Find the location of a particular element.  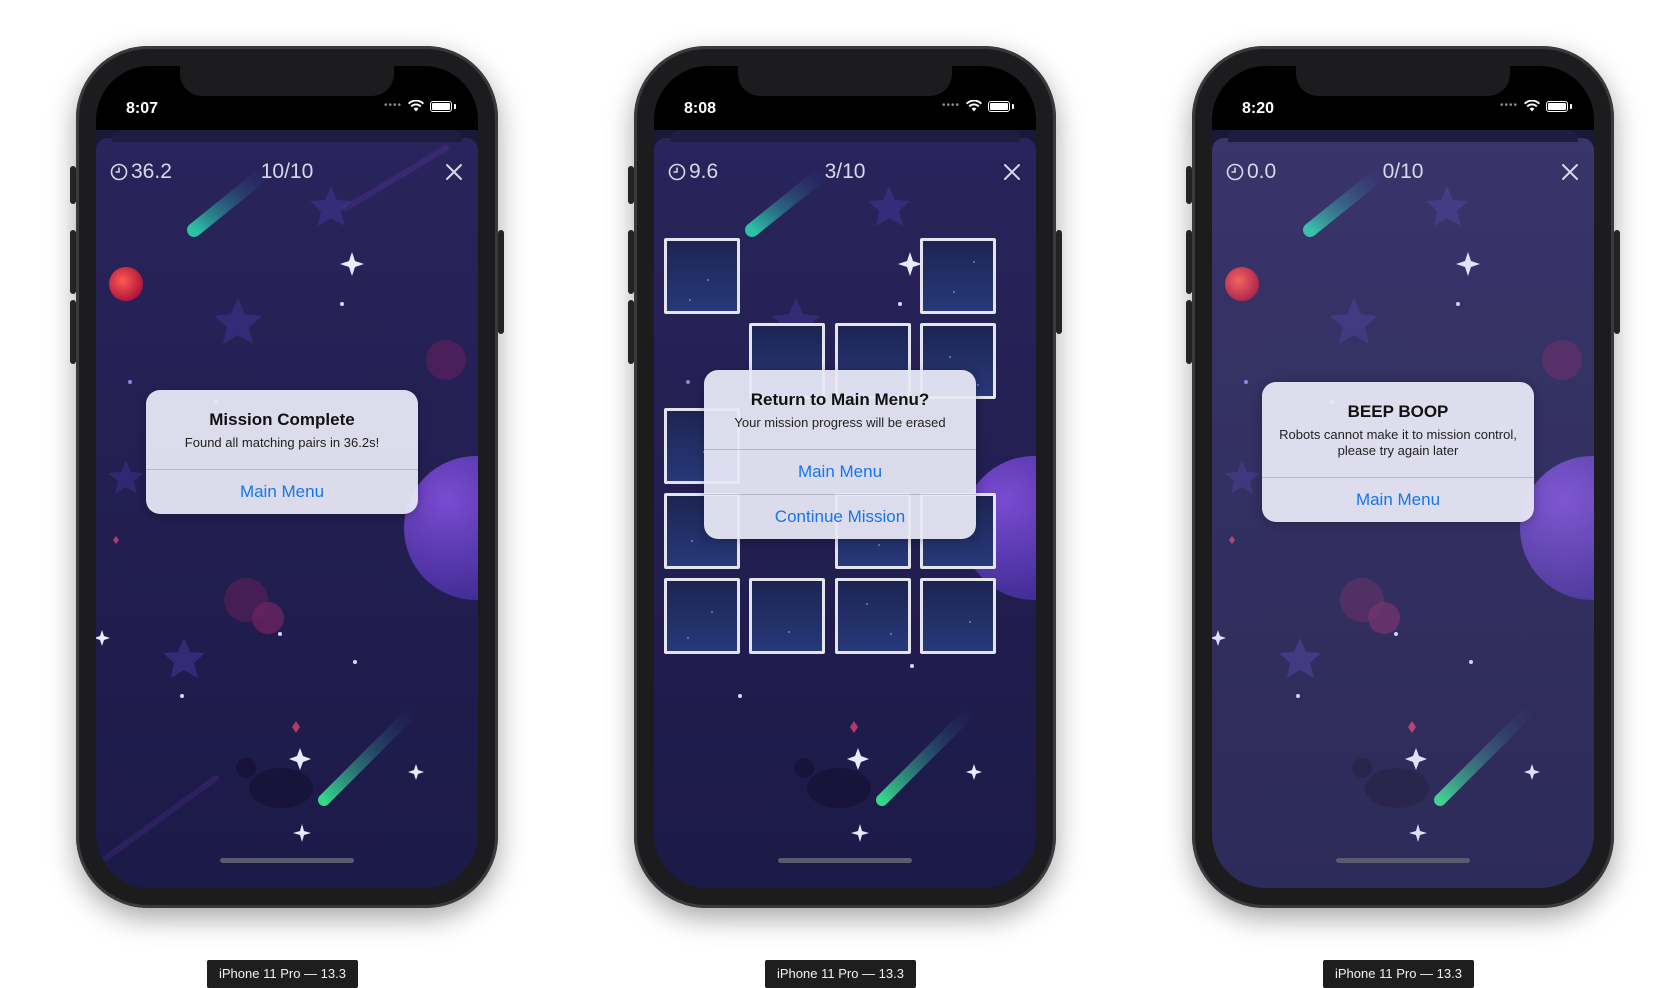

alert-message: Found all matching pairs in 36.2s! is located at coordinates (282, 442).